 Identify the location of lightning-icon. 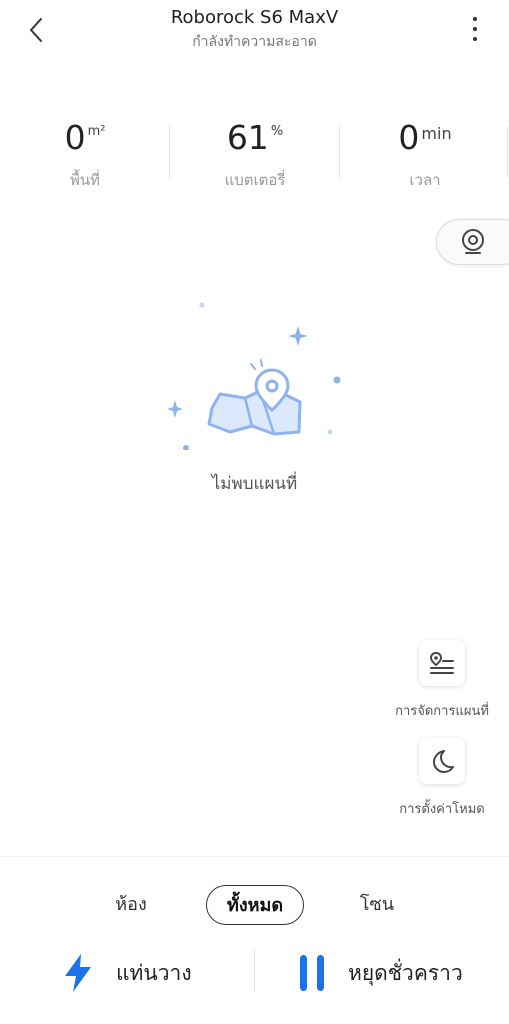
(78, 973).